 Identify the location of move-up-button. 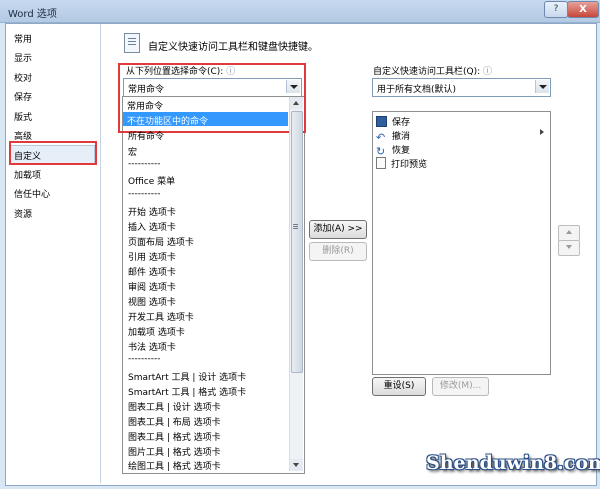
(569, 233).